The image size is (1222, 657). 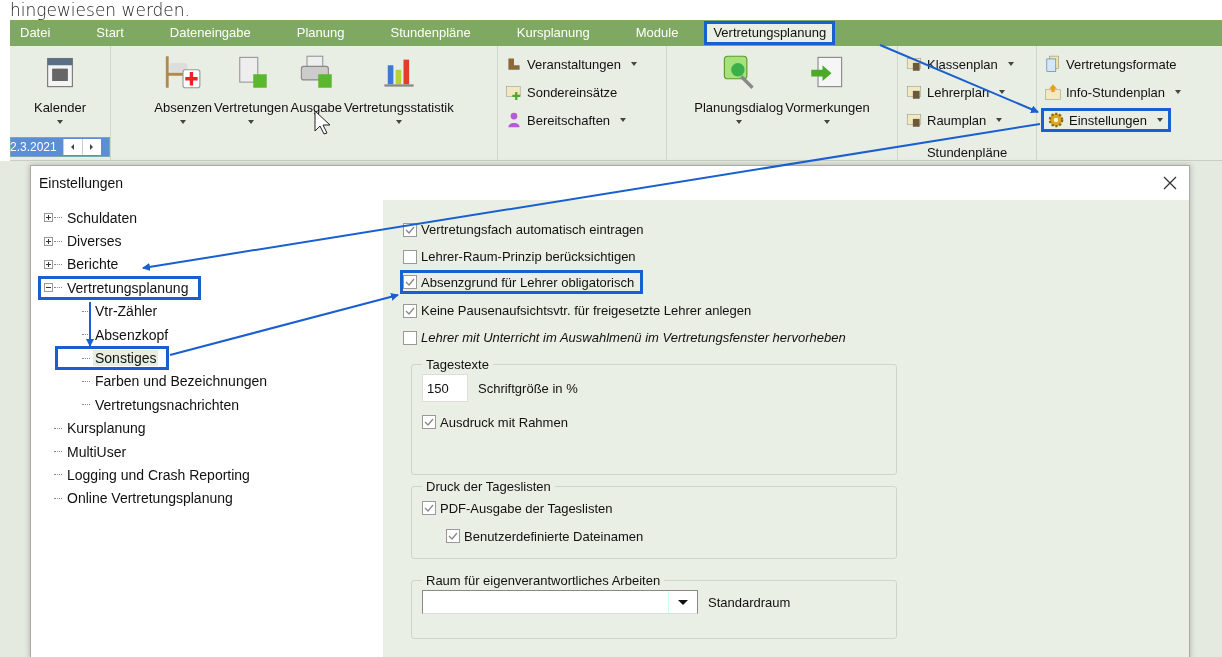 I want to click on ribbon-button: Absenzen, so click(x=183, y=90).